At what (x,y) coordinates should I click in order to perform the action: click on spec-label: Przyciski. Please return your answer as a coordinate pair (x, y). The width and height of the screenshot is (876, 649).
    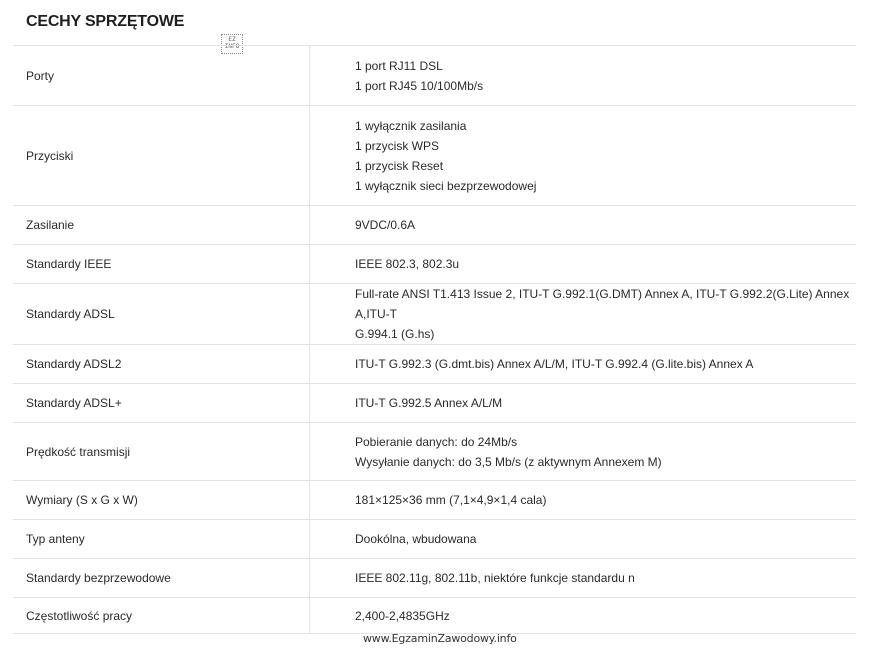
    Looking at the image, I should click on (161, 155).